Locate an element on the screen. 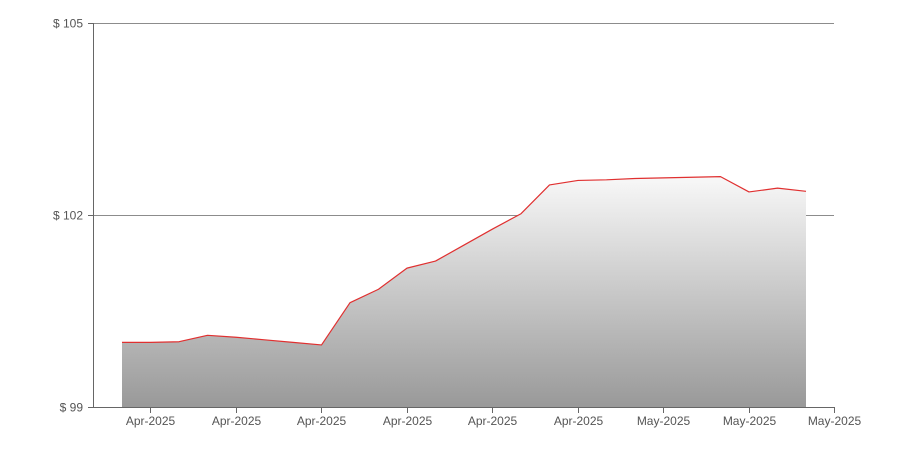  x-tick-label-6: May-2025 is located at coordinates (664, 421).